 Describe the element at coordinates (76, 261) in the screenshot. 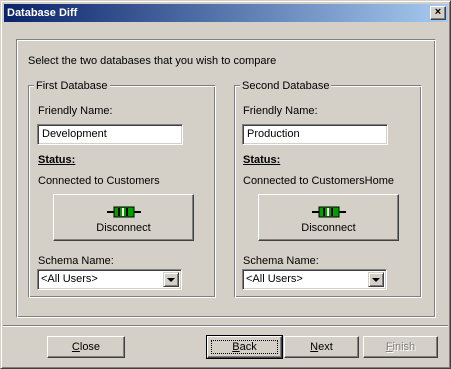

I see `first-schema-name-label: Schema Name:` at that location.